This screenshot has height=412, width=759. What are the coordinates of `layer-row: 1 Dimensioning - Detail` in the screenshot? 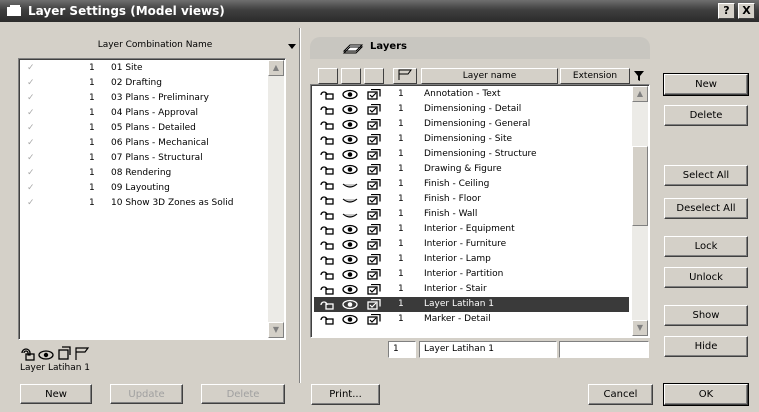 It's located at (471, 109).